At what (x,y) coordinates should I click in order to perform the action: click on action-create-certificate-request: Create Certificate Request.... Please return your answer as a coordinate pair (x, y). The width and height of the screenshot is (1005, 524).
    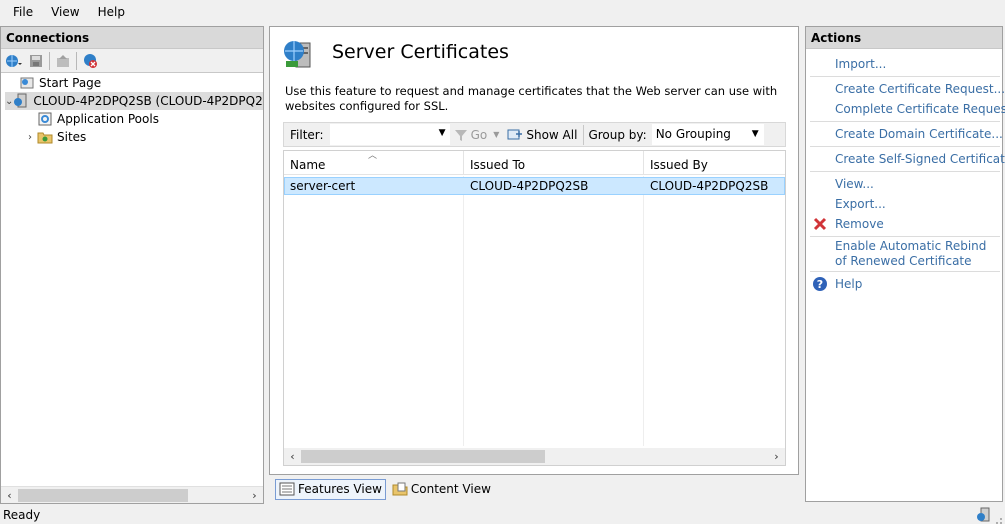
    Looking at the image, I should click on (920, 89).